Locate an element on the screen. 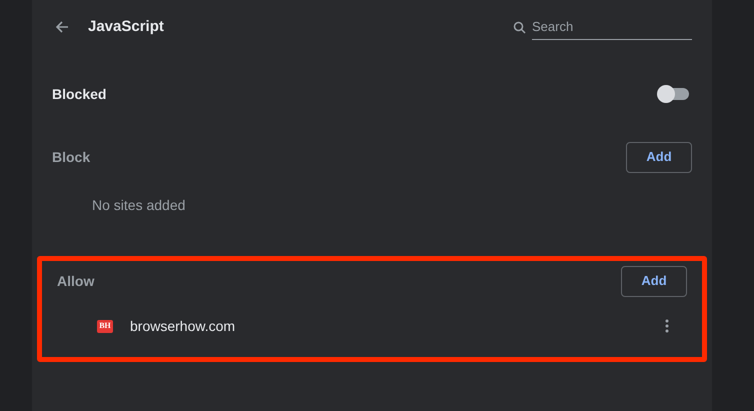 The height and width of the screenshot is (411, 754). section-title: Block is located at coordinates (71, 157).